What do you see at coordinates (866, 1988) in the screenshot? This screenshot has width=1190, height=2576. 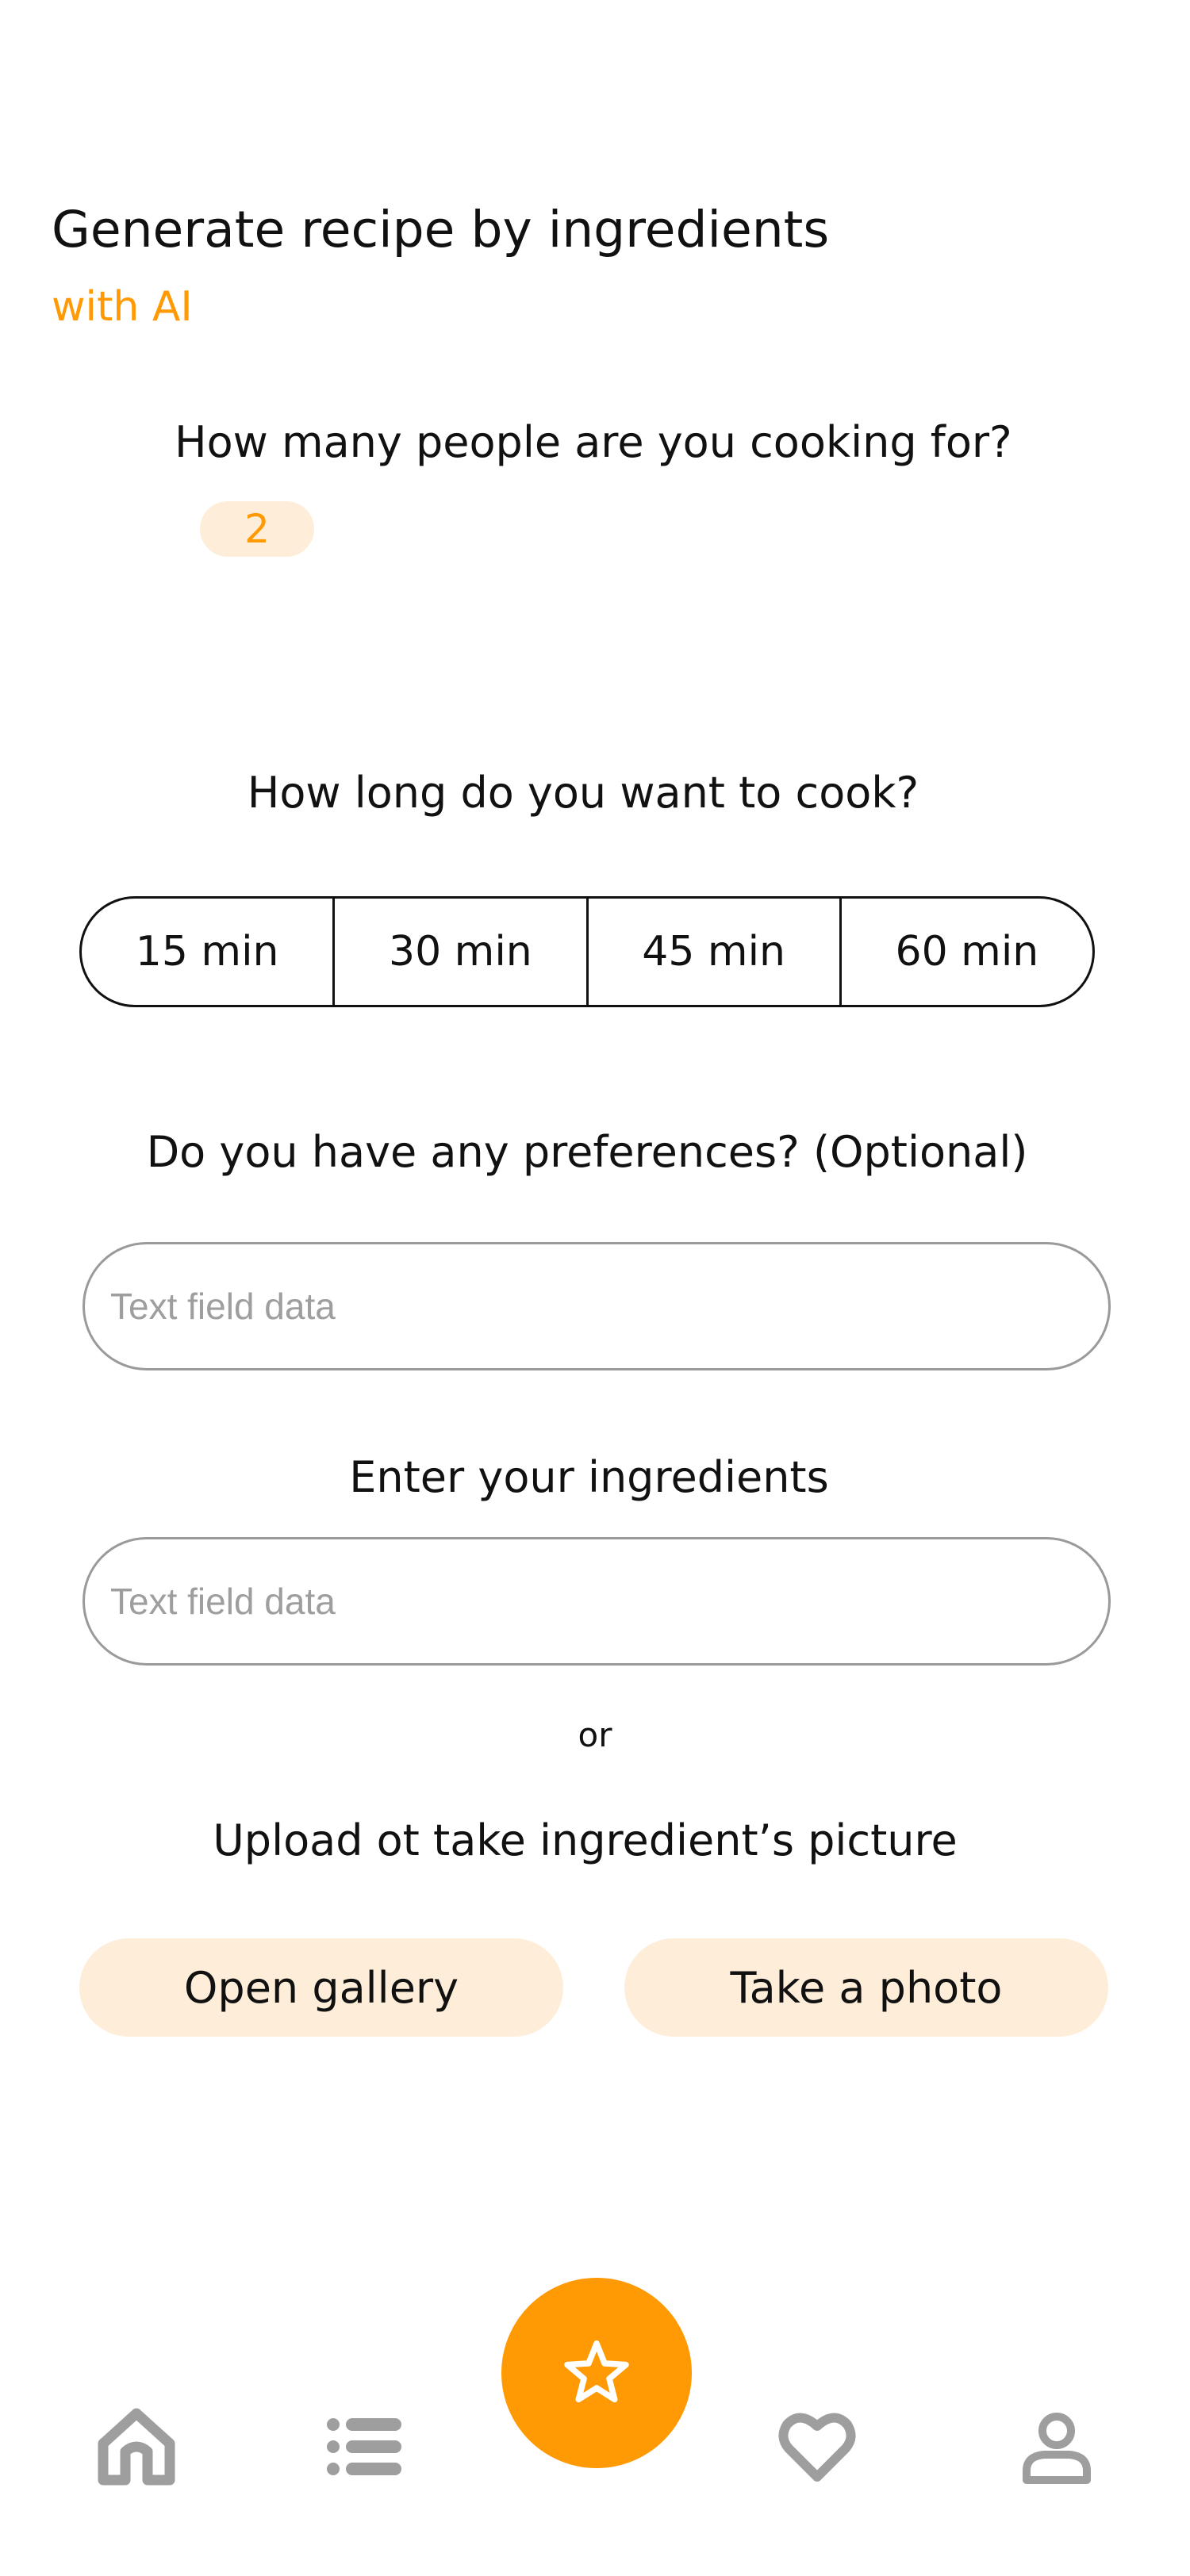 I see `take-photo-button: Take a photo` at bounding box center [866, 1988].